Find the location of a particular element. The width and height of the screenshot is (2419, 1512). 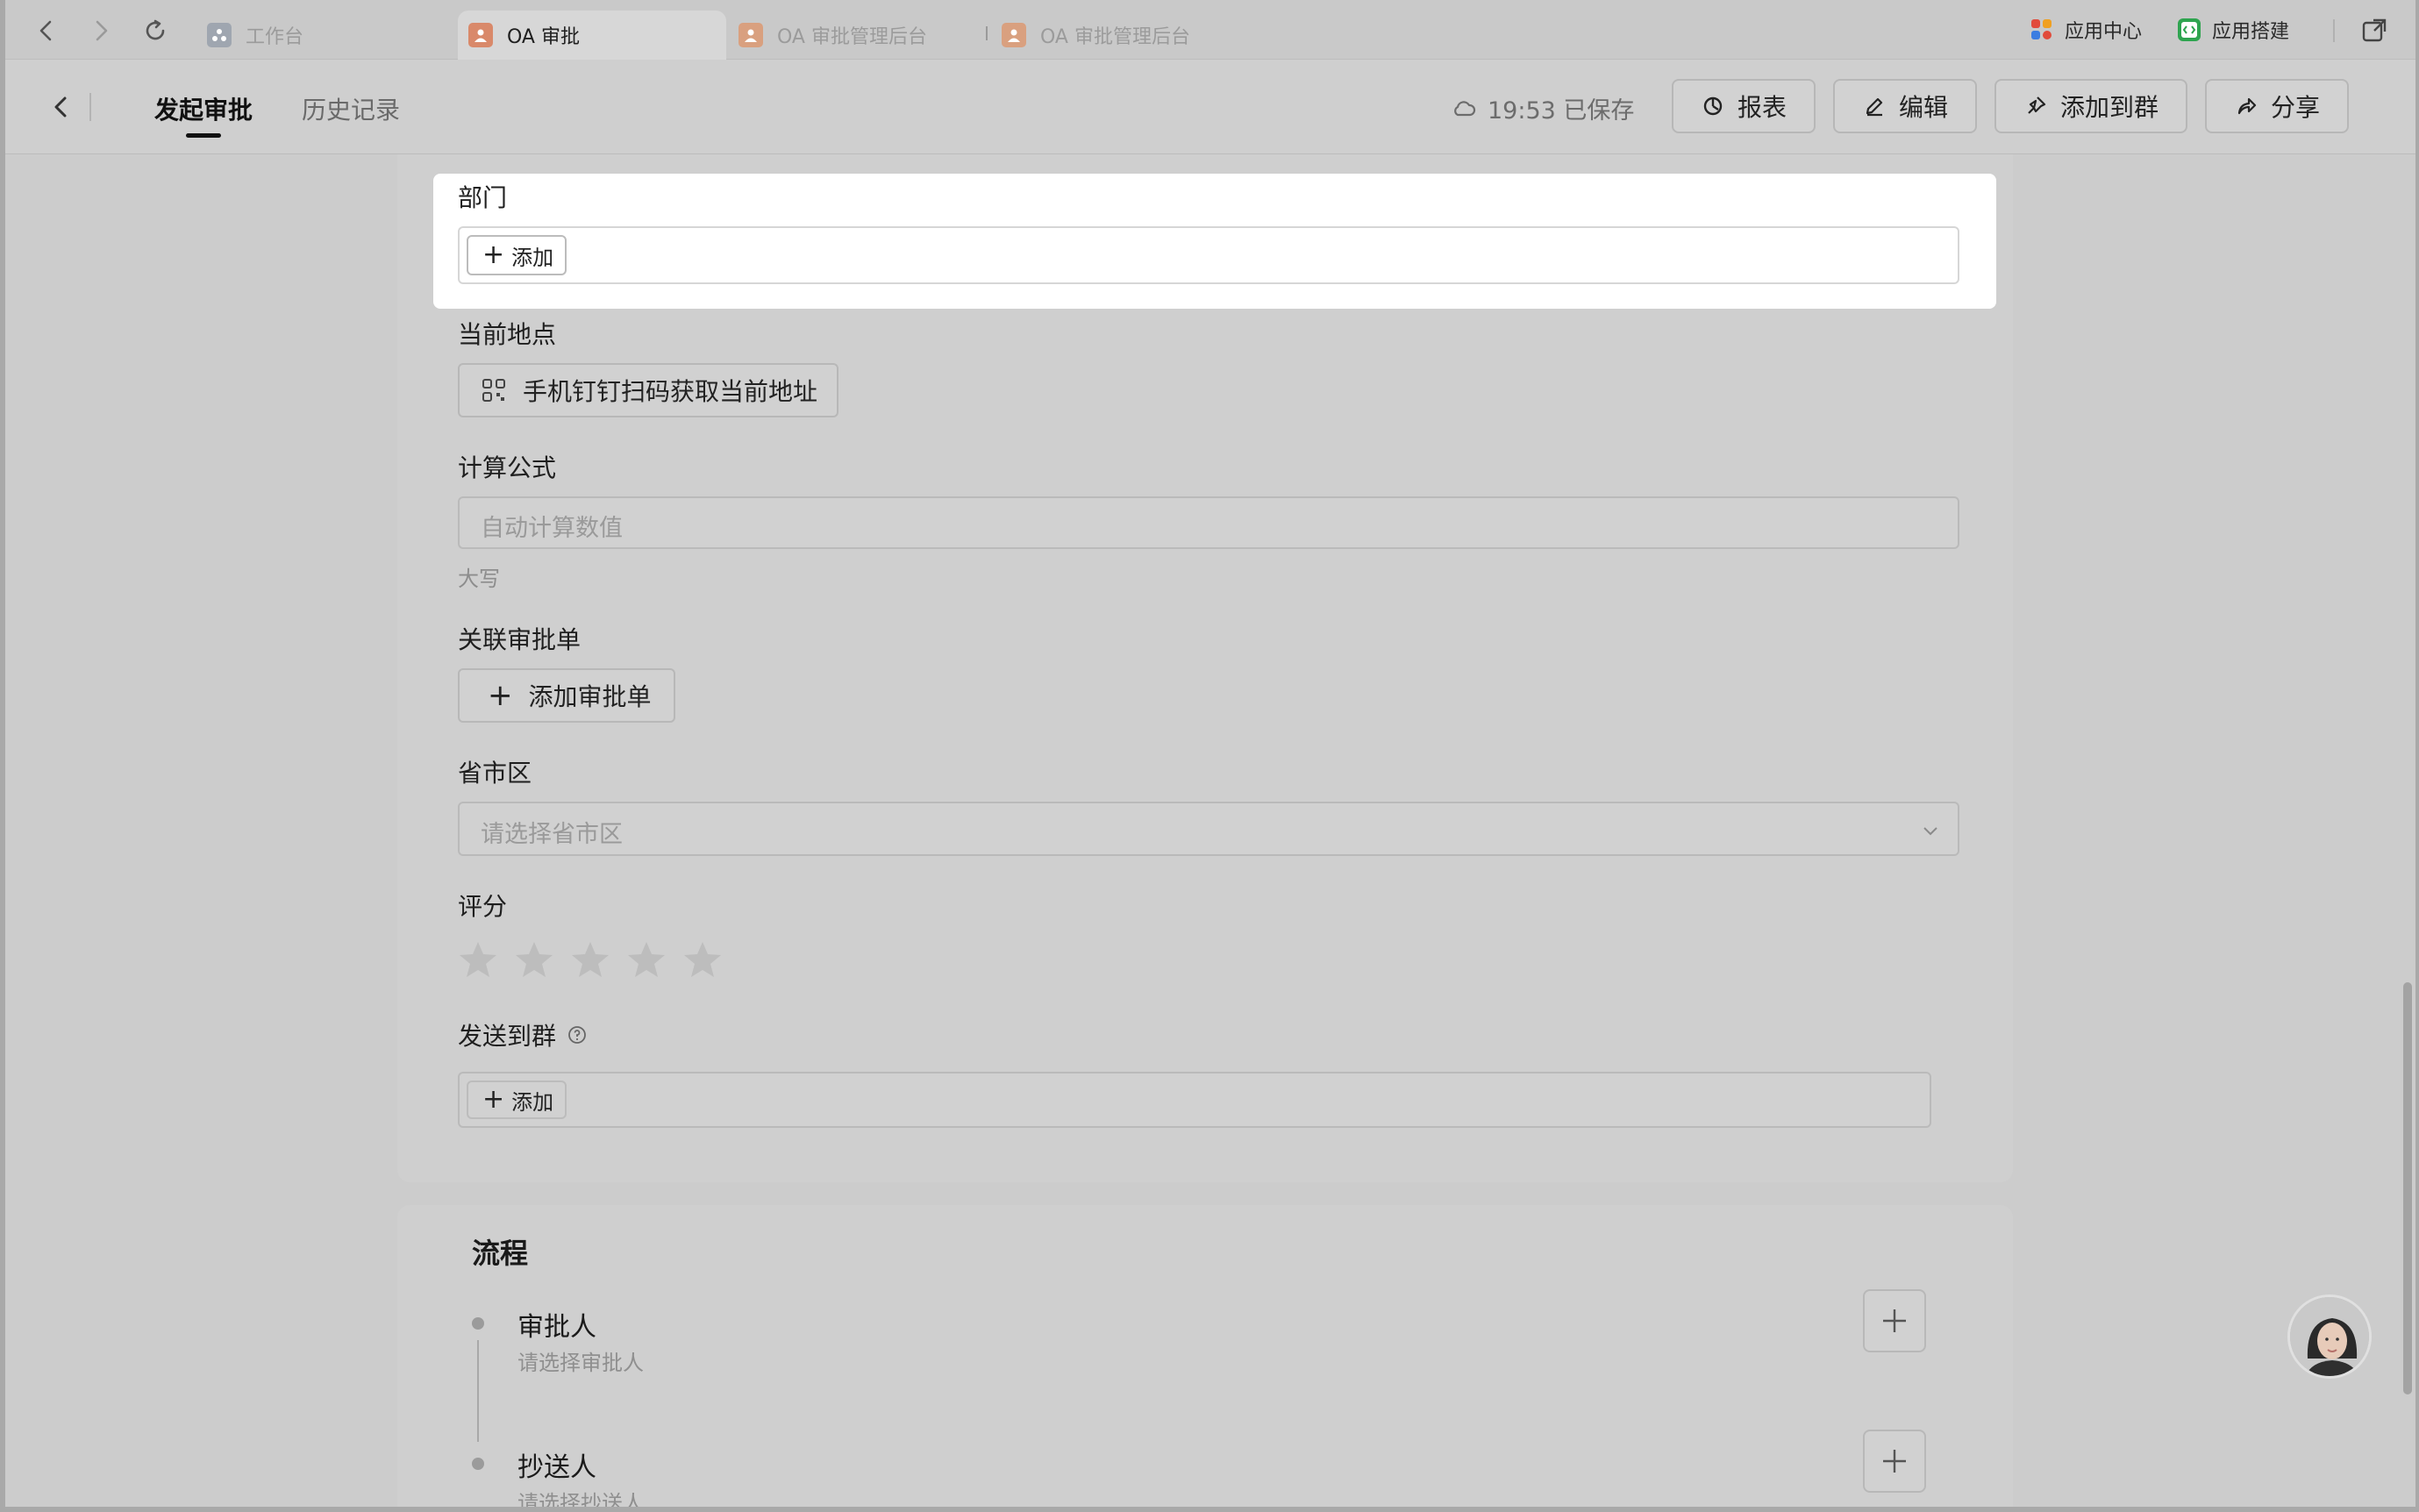

department-add-button: + 添加 is located at coordinates (517, 255).